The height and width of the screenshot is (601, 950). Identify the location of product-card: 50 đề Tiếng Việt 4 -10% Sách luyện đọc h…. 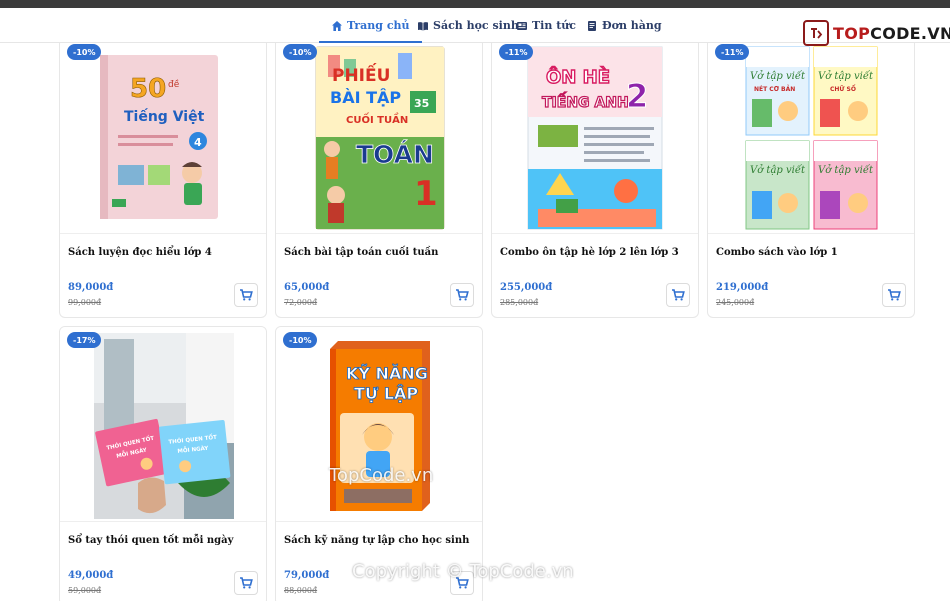
(163, 178).